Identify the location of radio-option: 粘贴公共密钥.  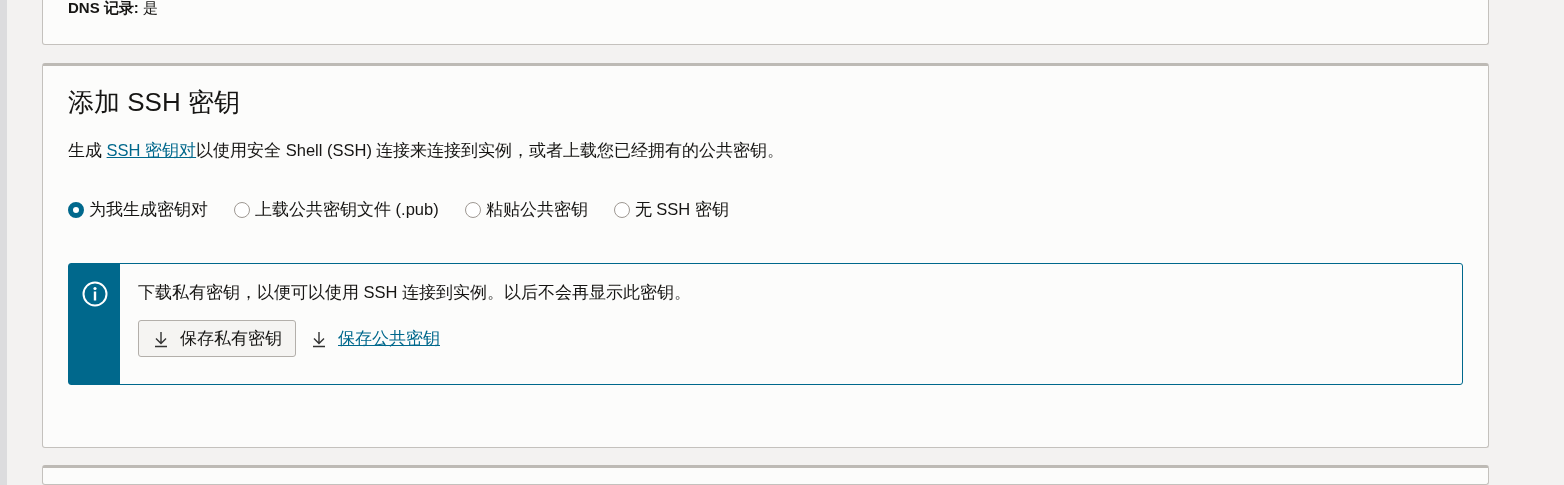
(526, 210).